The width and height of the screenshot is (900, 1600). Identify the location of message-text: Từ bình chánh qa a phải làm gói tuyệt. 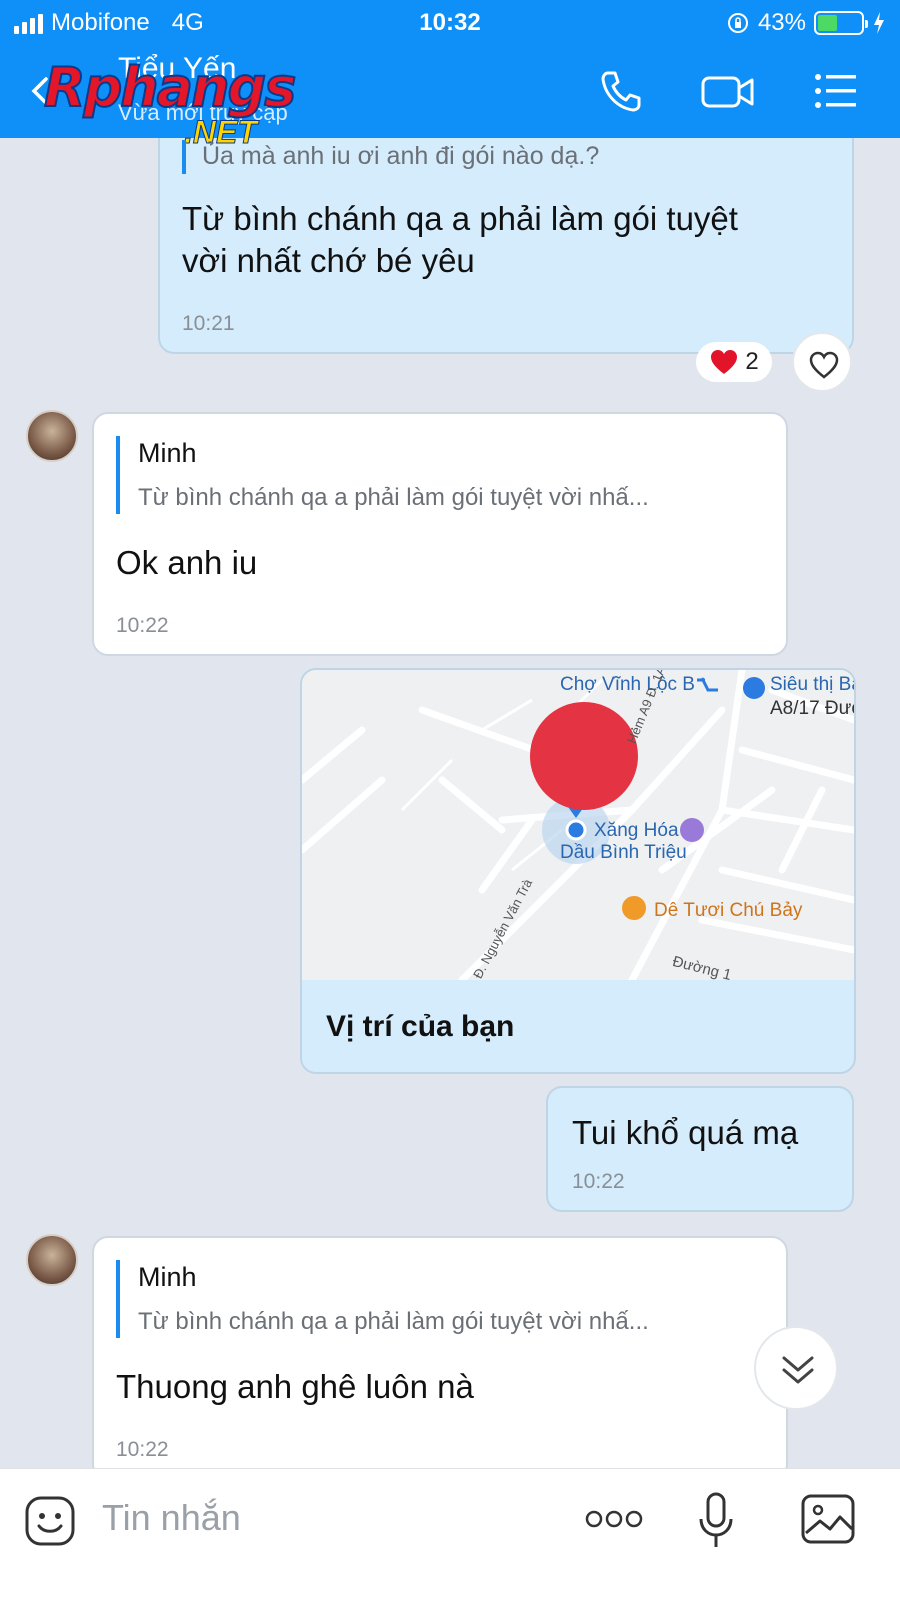
(460, 218).